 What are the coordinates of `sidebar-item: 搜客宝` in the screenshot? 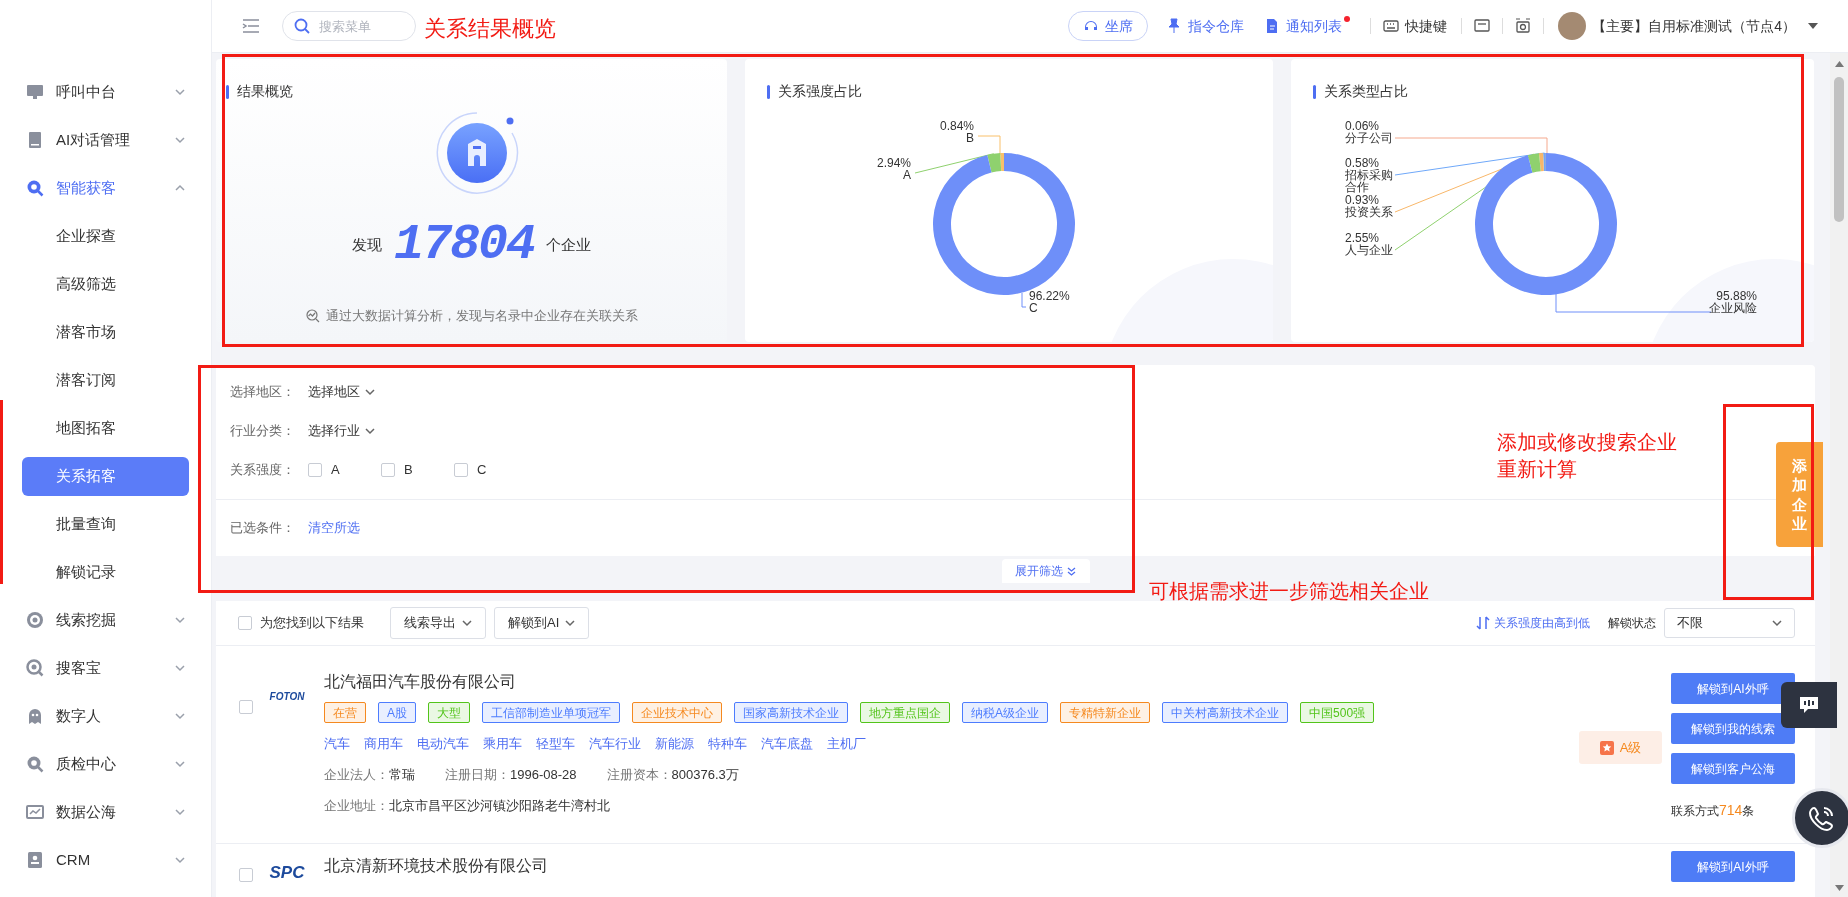 It's located at (105, 668).